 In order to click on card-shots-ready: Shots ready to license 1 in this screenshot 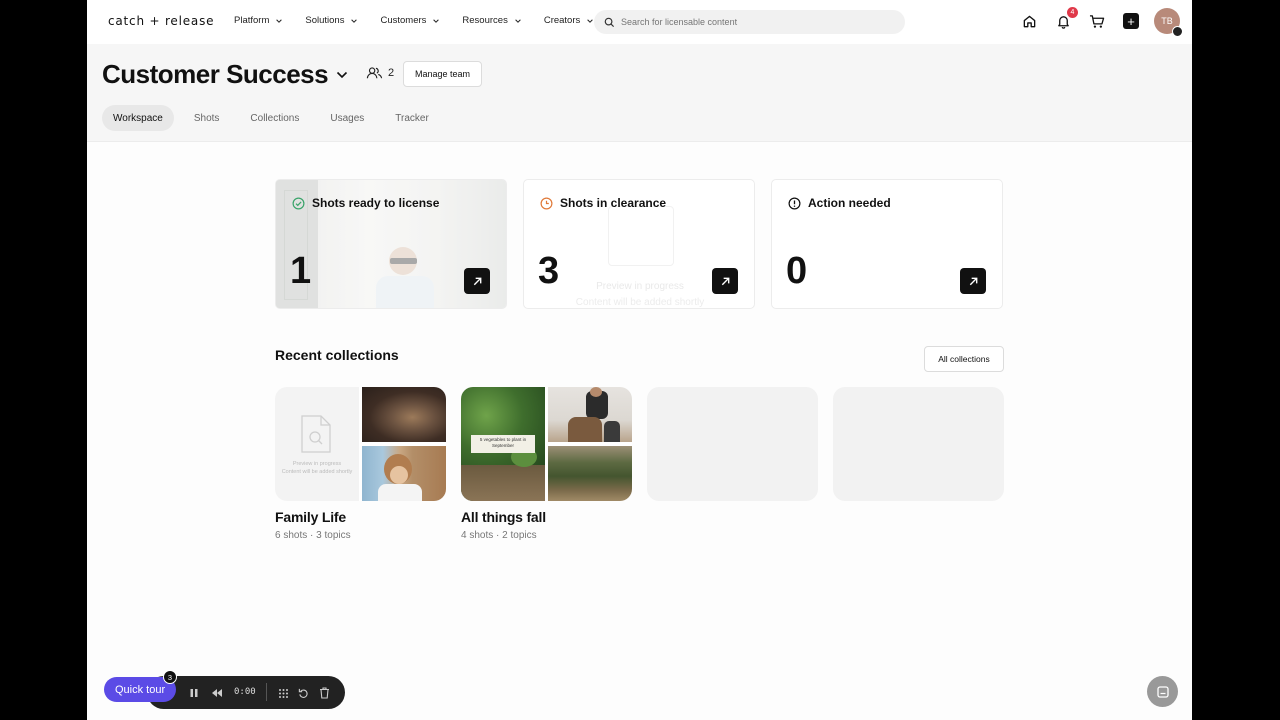, I will do `click(391, 244)`.